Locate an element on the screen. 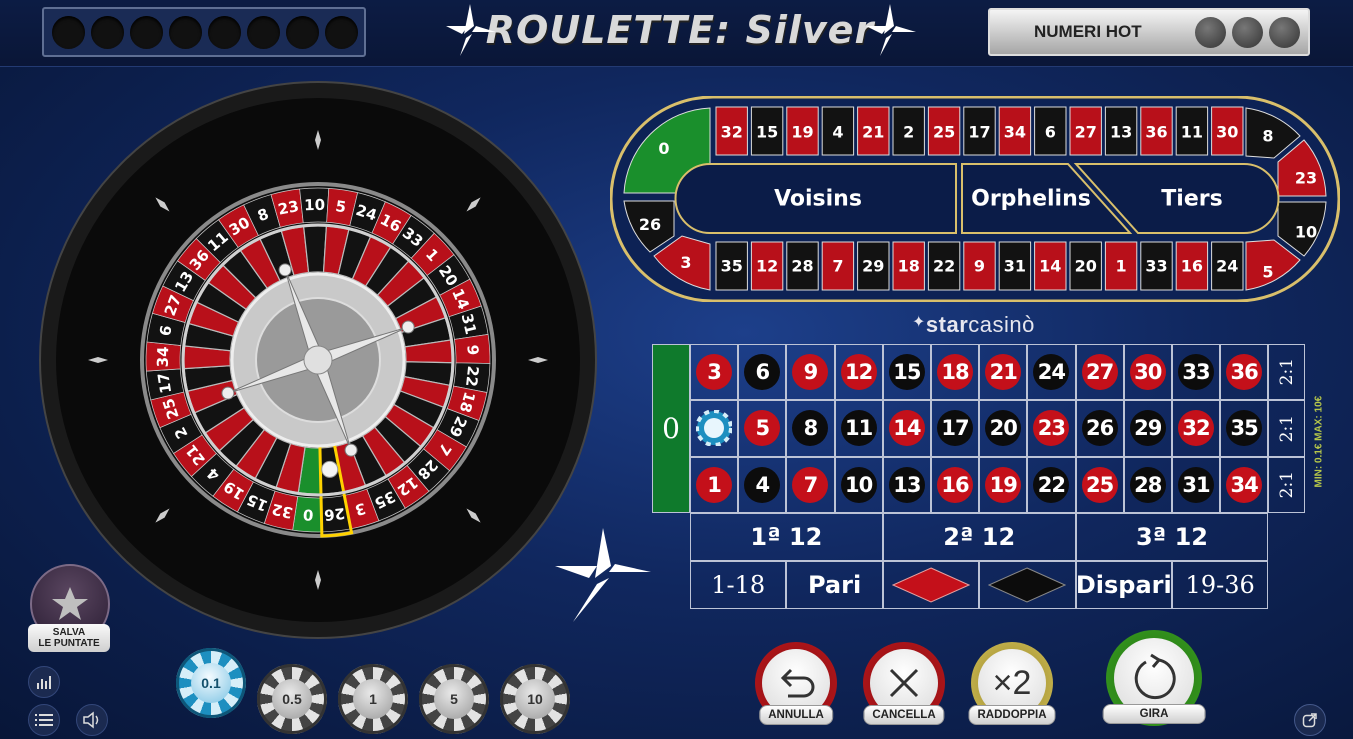  save-bets-button: SALVA LE PUNTATE is located at coordinates (69, 609).